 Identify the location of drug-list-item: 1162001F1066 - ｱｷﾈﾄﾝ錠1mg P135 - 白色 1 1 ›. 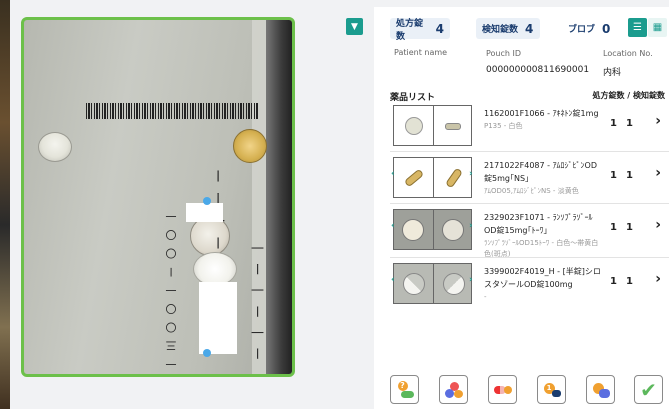
(529, 126).